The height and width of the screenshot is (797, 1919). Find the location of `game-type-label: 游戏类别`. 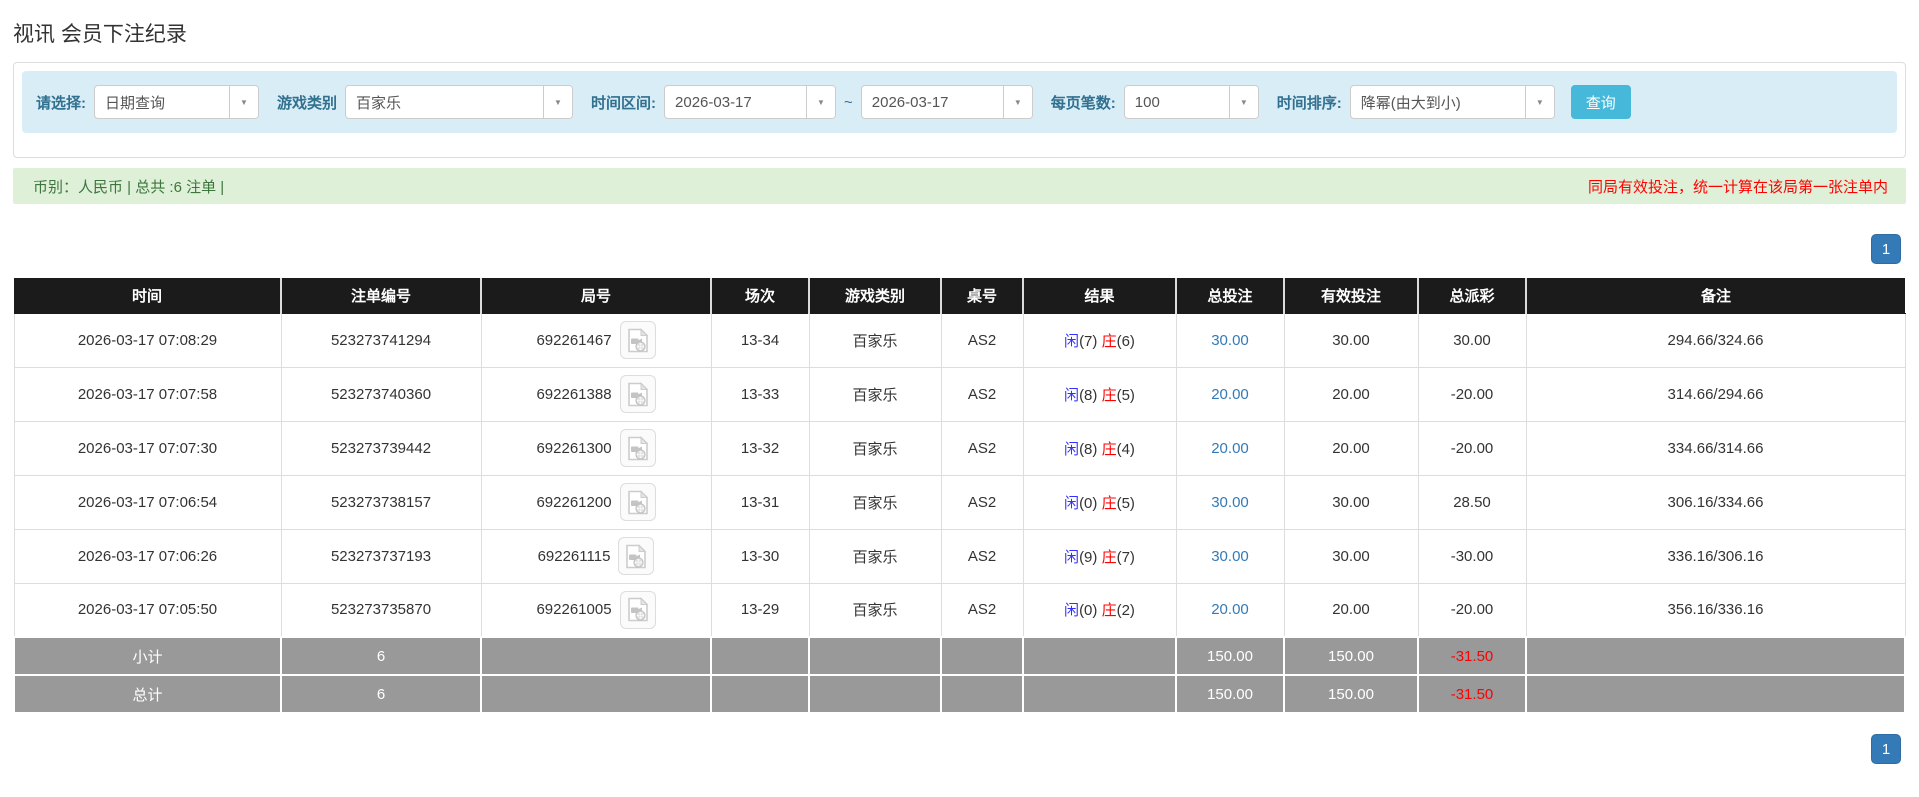

game-type-label: 游戏类别 is located at coordinates (307, 103).